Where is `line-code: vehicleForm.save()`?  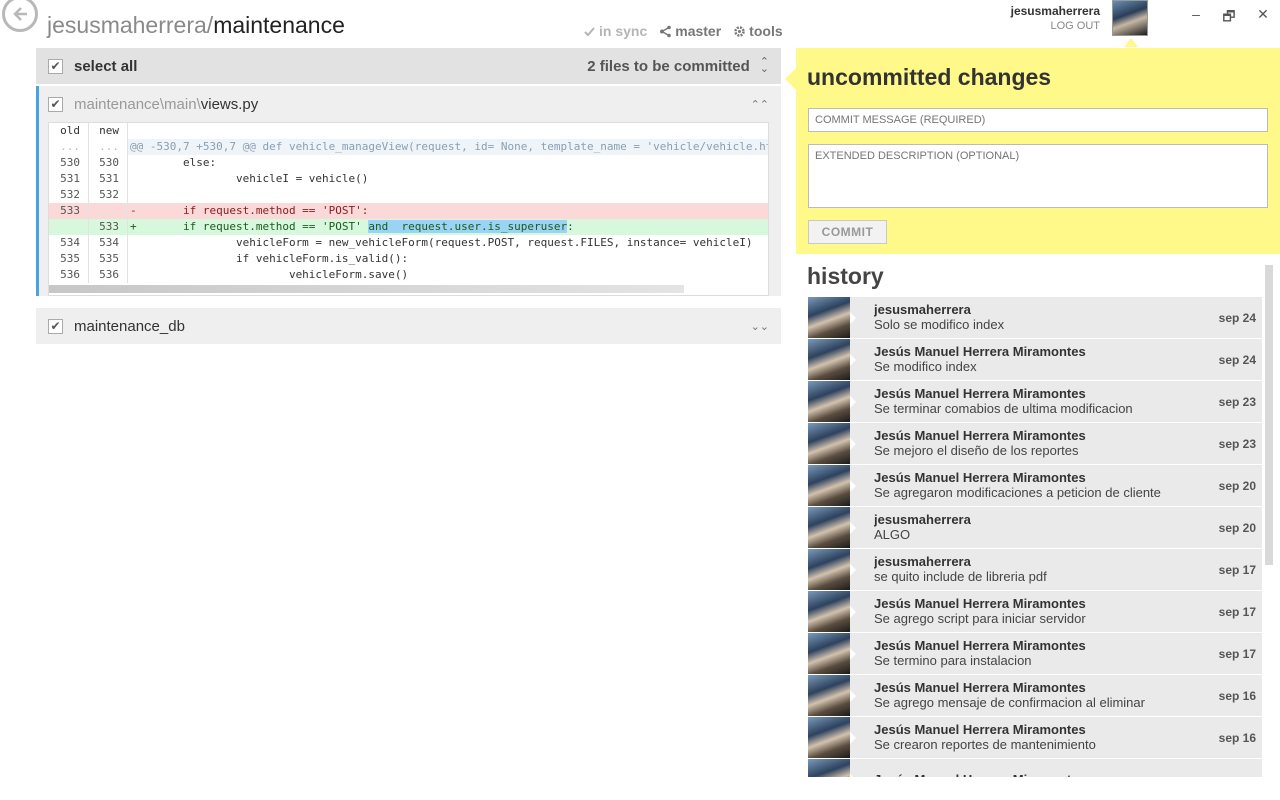
line-code: vehicleForm.save() is located at coordinates (269, 274).